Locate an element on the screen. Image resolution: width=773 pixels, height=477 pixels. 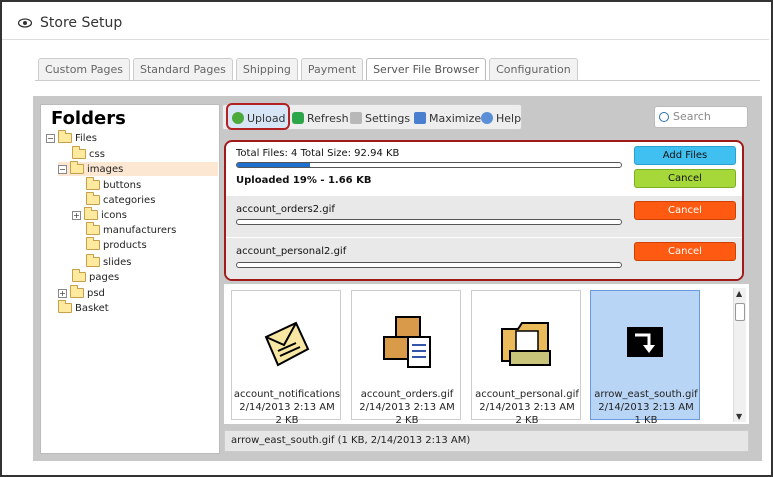
file-name: arrow_east_south.gif is located at coordinates (646, 394).